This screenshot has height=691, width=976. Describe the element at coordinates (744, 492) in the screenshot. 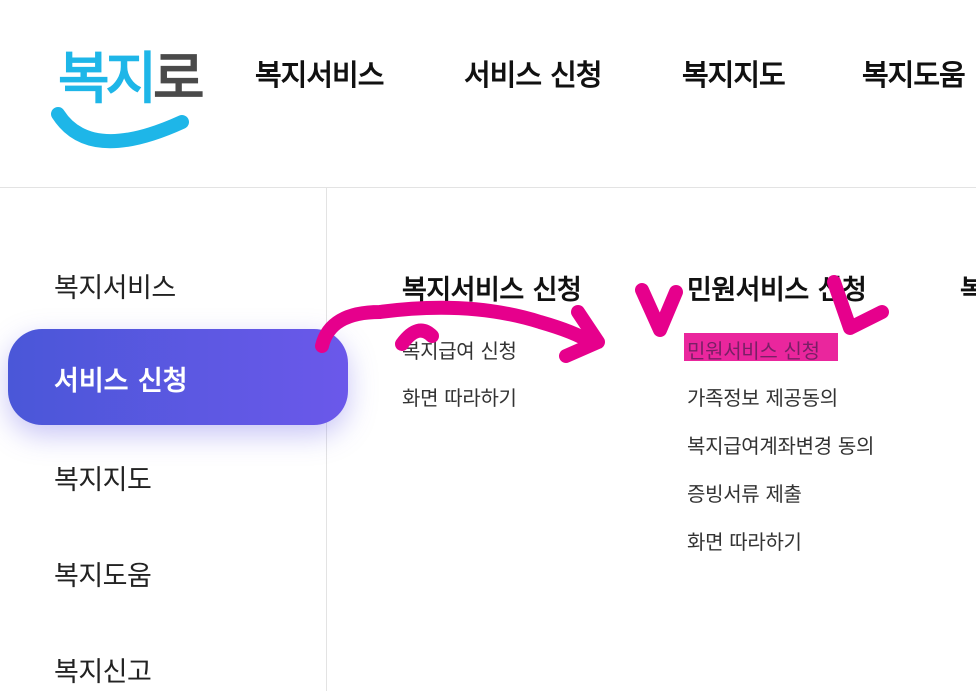

I see `submenu-link-document-submit: 증빙서류 제출` at that location.